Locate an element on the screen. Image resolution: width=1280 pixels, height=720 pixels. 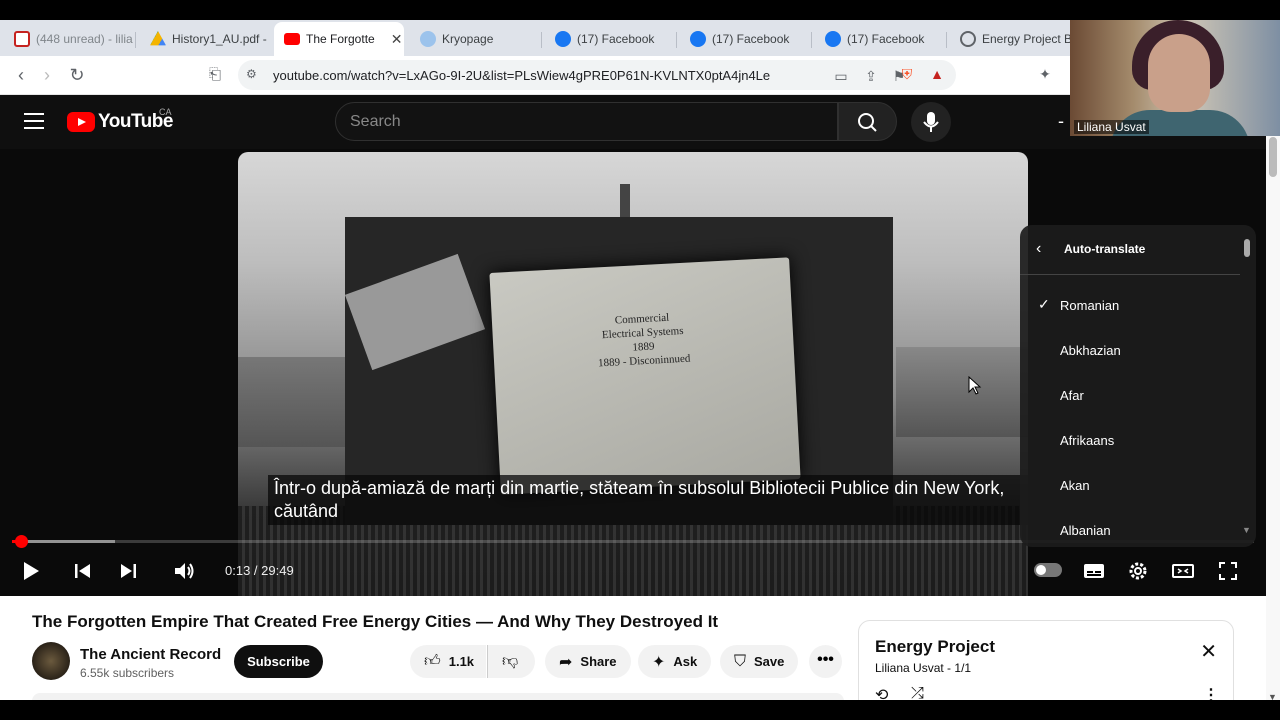
subtitles-button is located at coordinates (1094, 571).